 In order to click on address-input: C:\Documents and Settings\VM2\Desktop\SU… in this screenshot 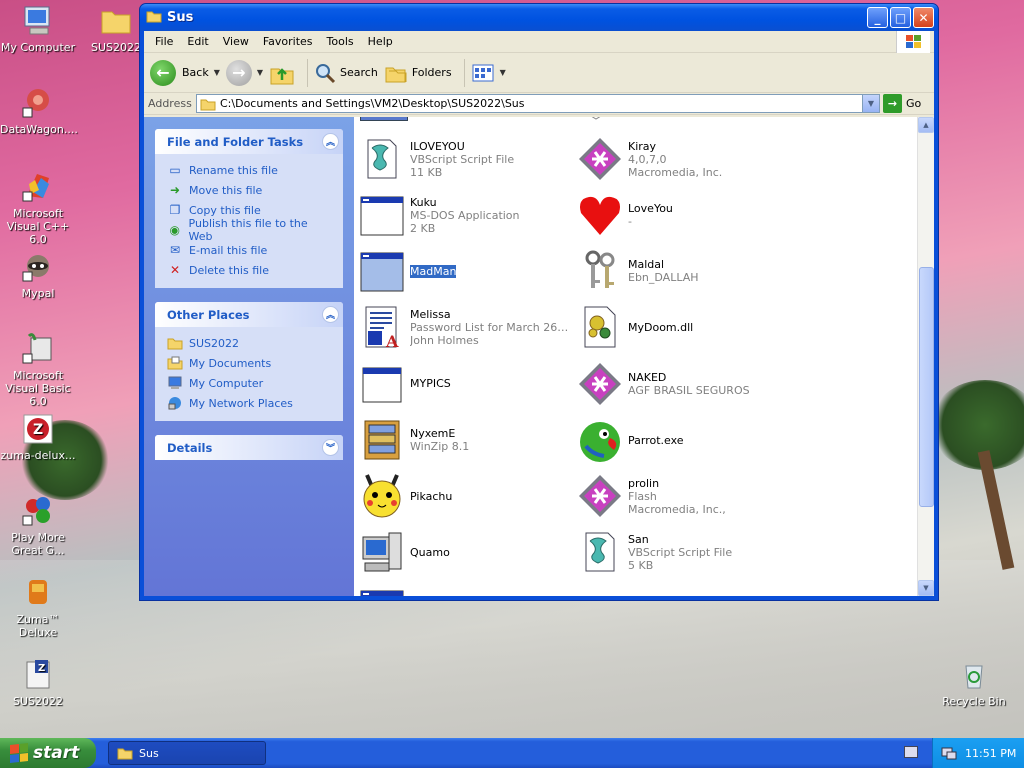, I will do `click(538, 103)`.